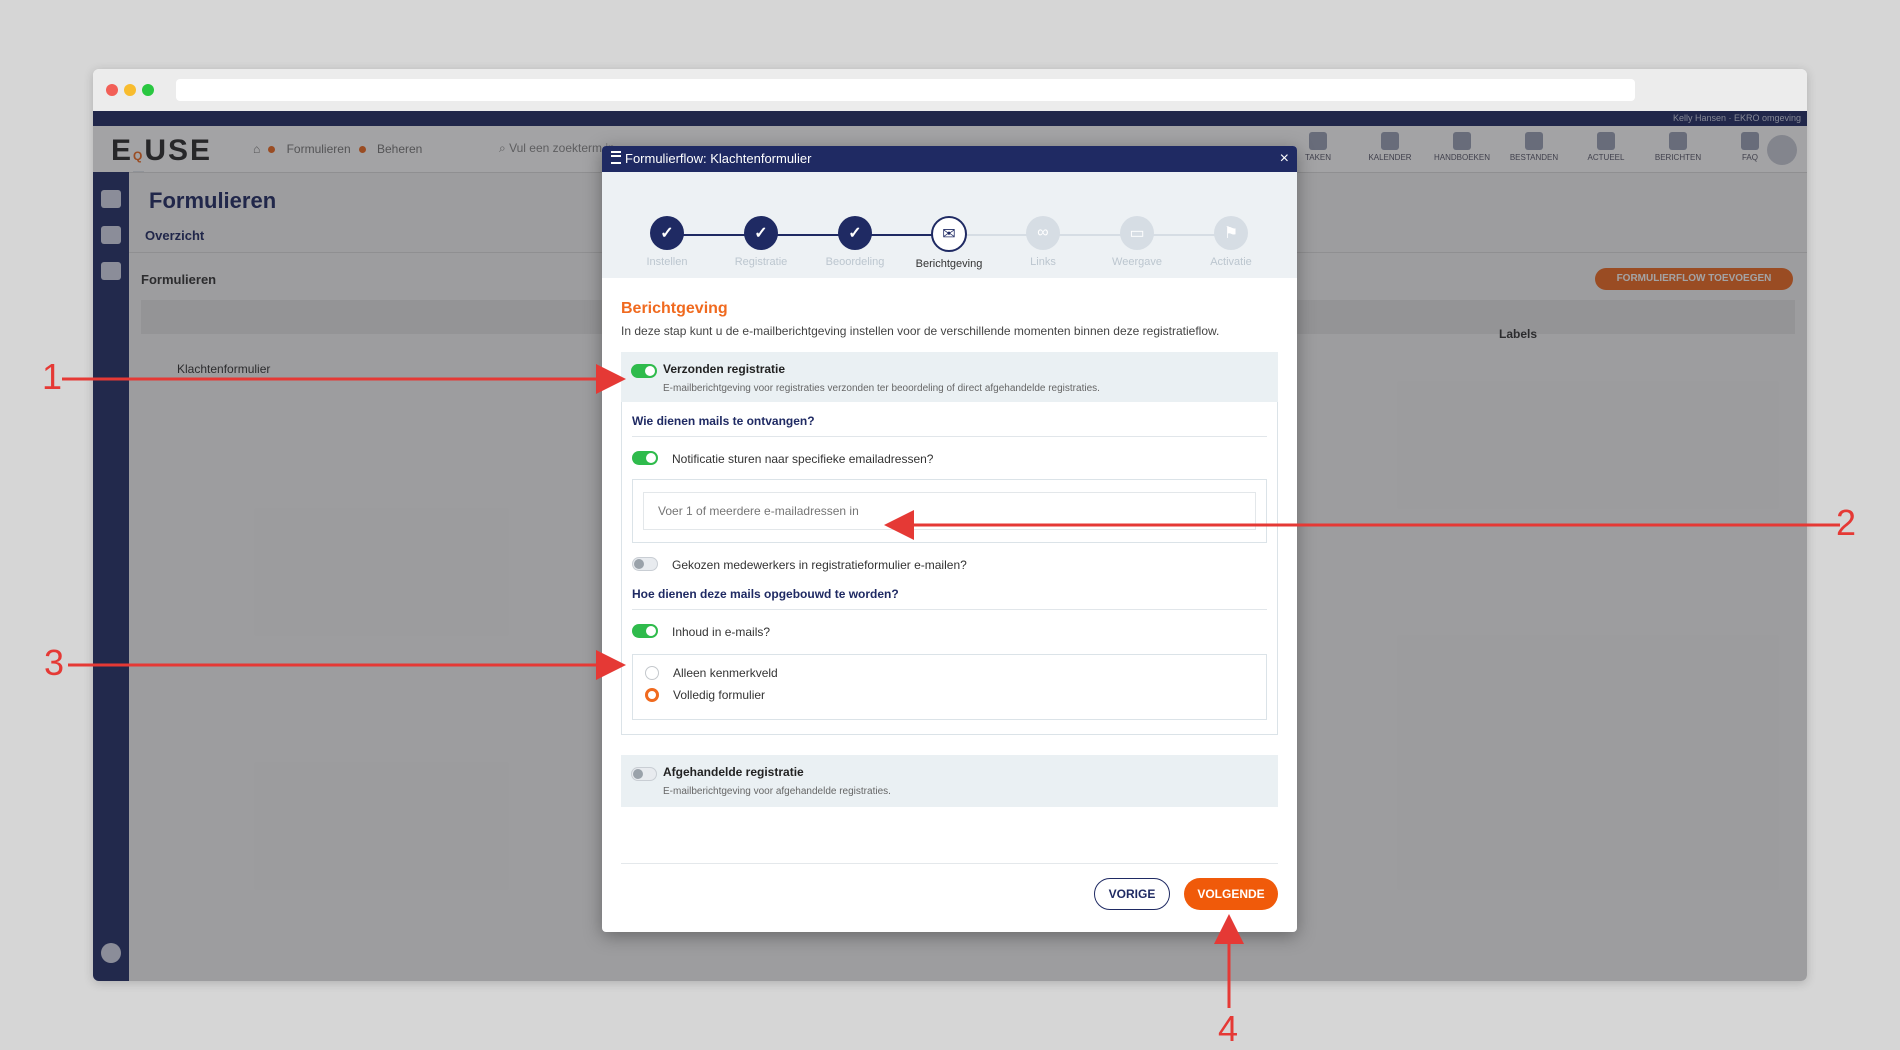  Describe the element at coordinates (1846, 522) in the screenshot. I see `annotation-2: 2` at that location.